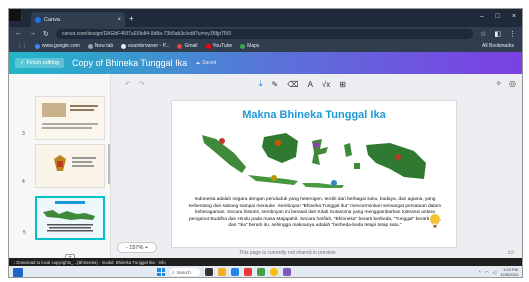  Describe the element at coordinates (15, 15) in the screenshot. I see `camera-overlay` at that location.